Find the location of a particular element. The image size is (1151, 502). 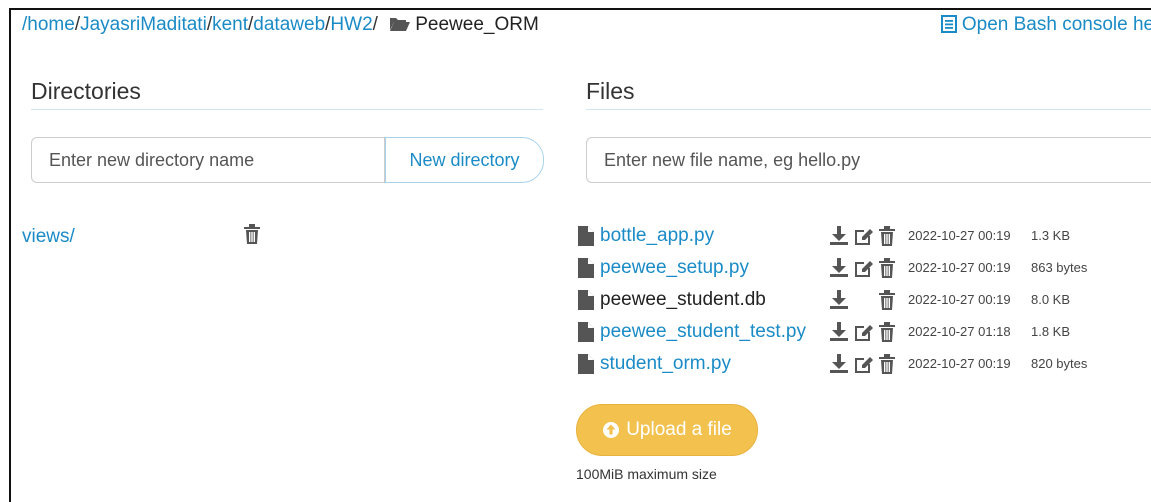

new-directory-form: New directory is located at coordinates (287, 160).